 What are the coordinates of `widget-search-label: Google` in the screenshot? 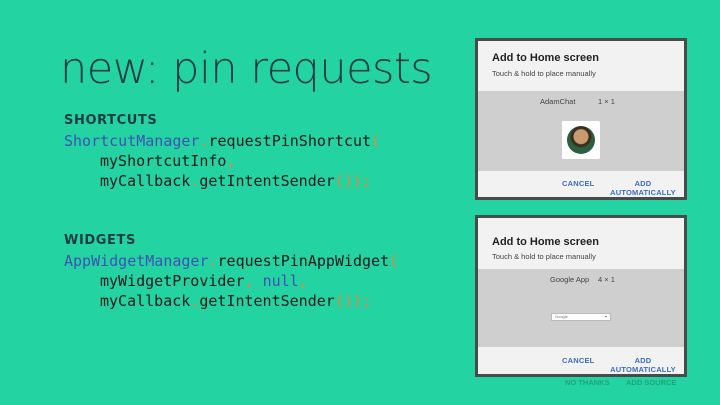 It's located at (561, 316).